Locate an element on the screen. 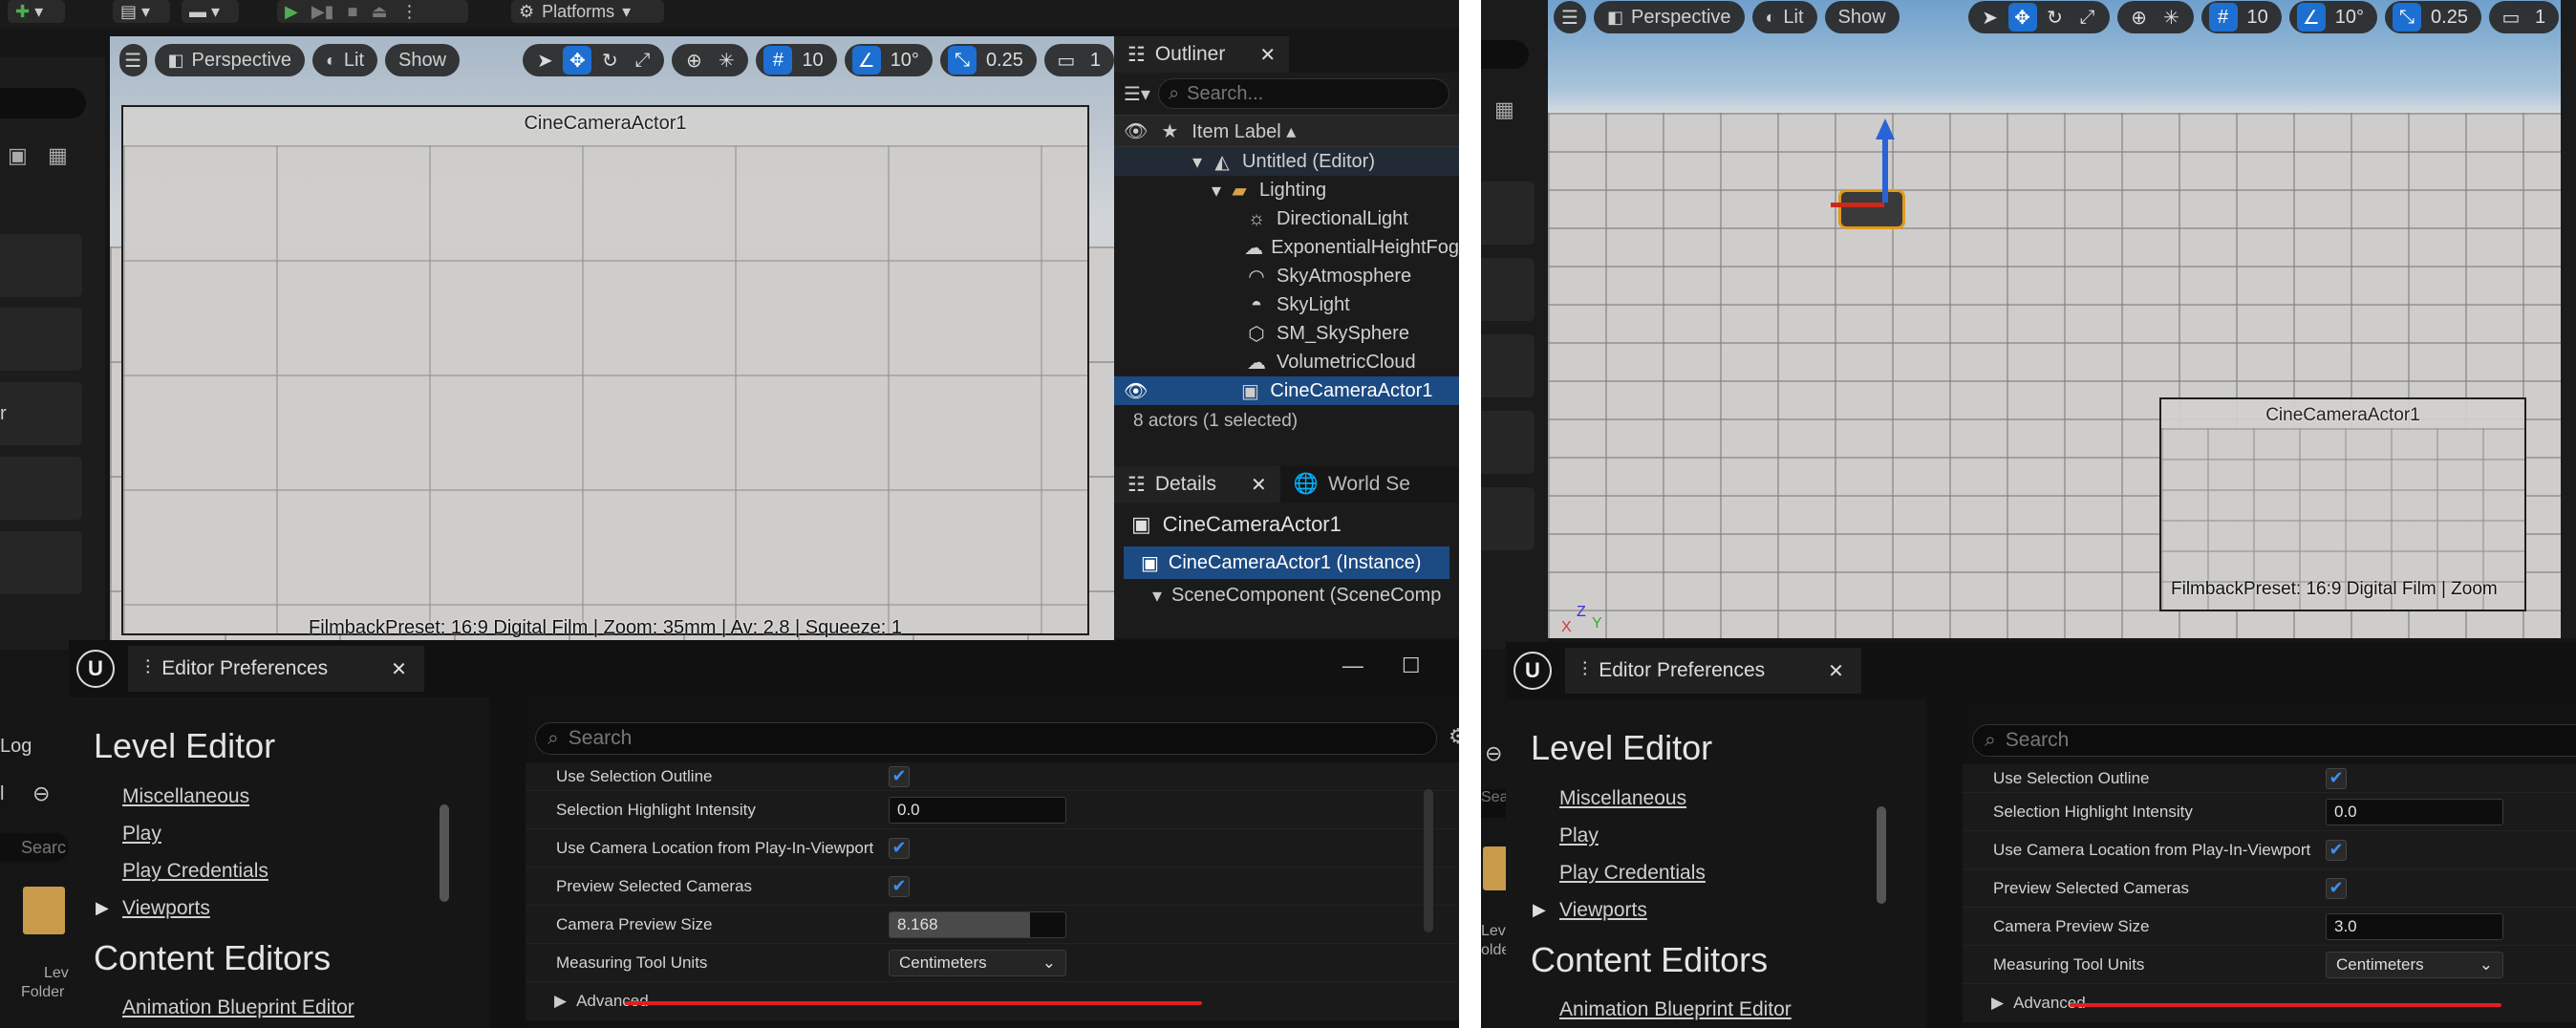  more-icon: ⋮ is located at coordinates (409, 12).